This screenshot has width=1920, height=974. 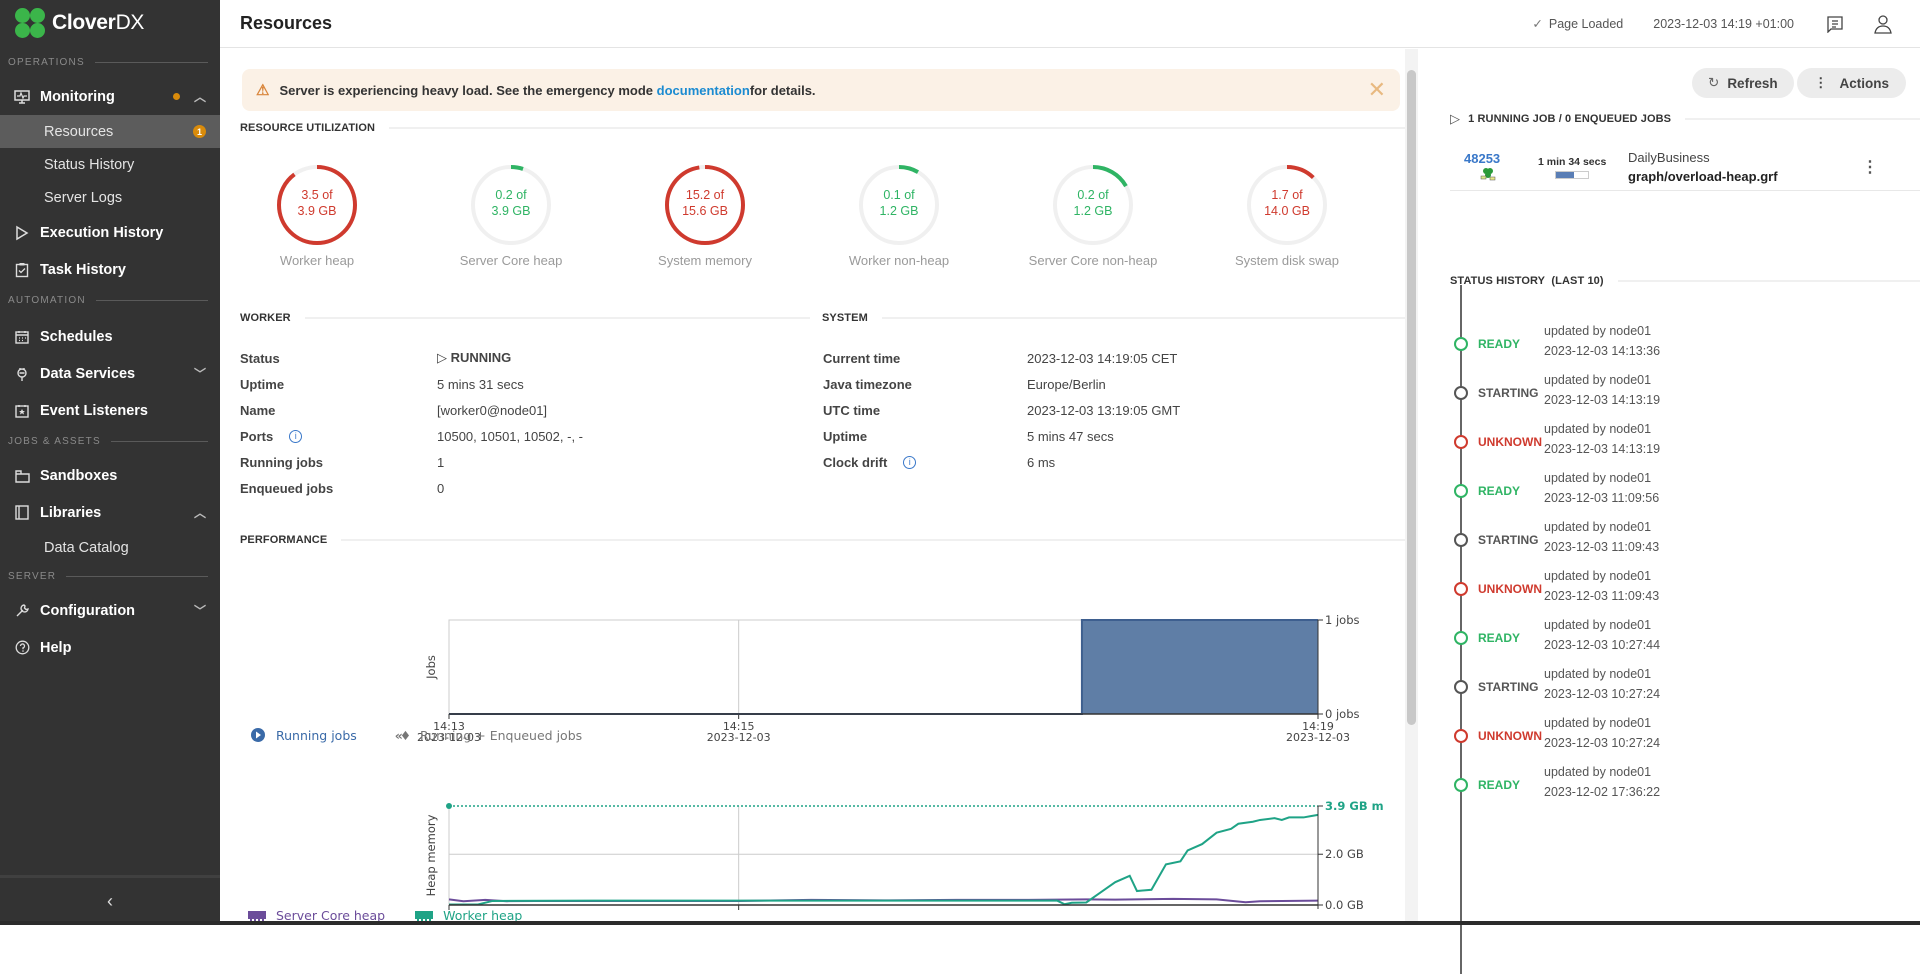 What do you see at coordinates (1703, 176) in the screenshot?
I see `job-path-link: graph/overload-heap.grf` at bounding box center [1703, 176].